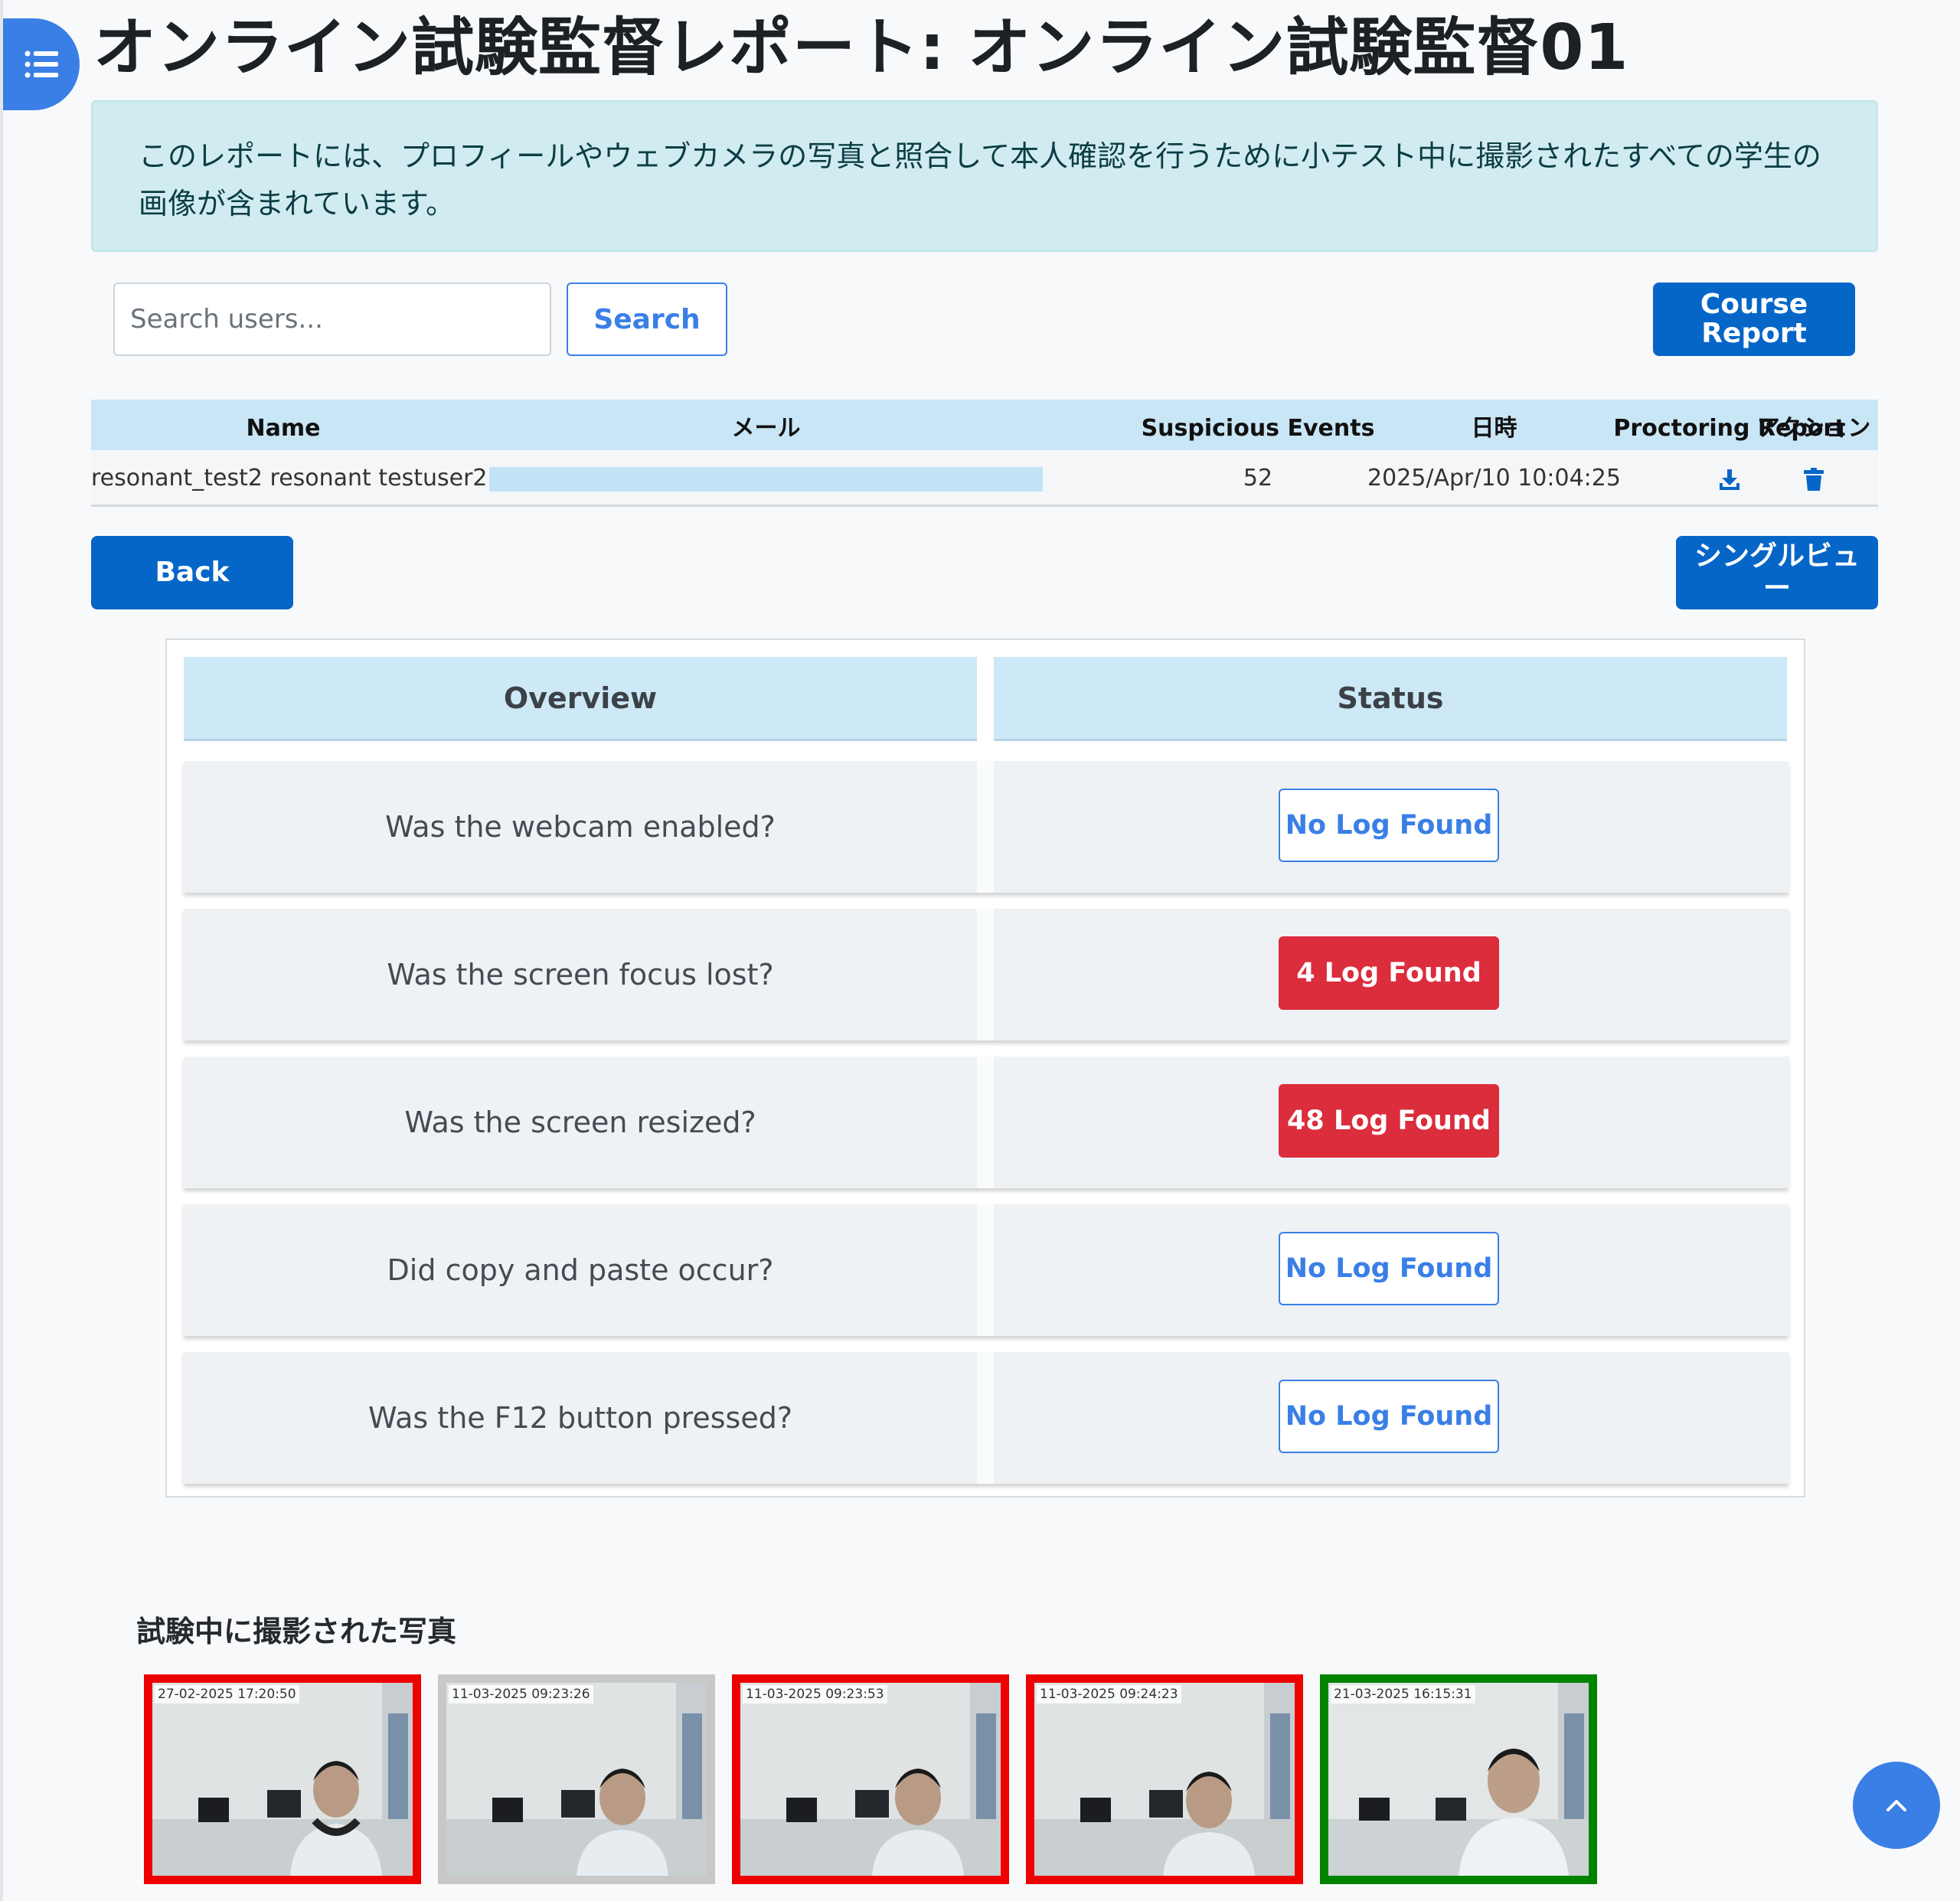  I want to click on page-title: オンライン試験監督レポート: オンライン試験監督01, so click(861, 47).